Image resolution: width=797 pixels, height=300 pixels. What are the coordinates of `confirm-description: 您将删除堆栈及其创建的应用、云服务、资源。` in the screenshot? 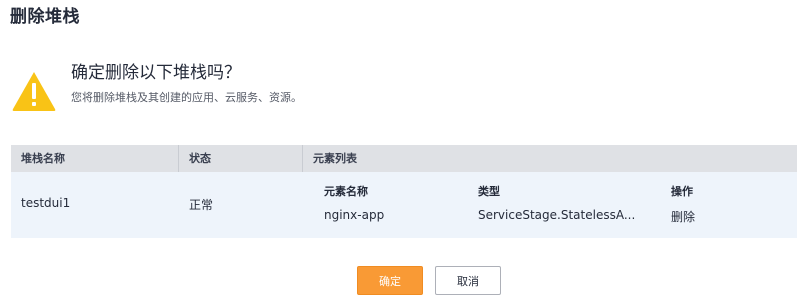 It's located at (186, 97).